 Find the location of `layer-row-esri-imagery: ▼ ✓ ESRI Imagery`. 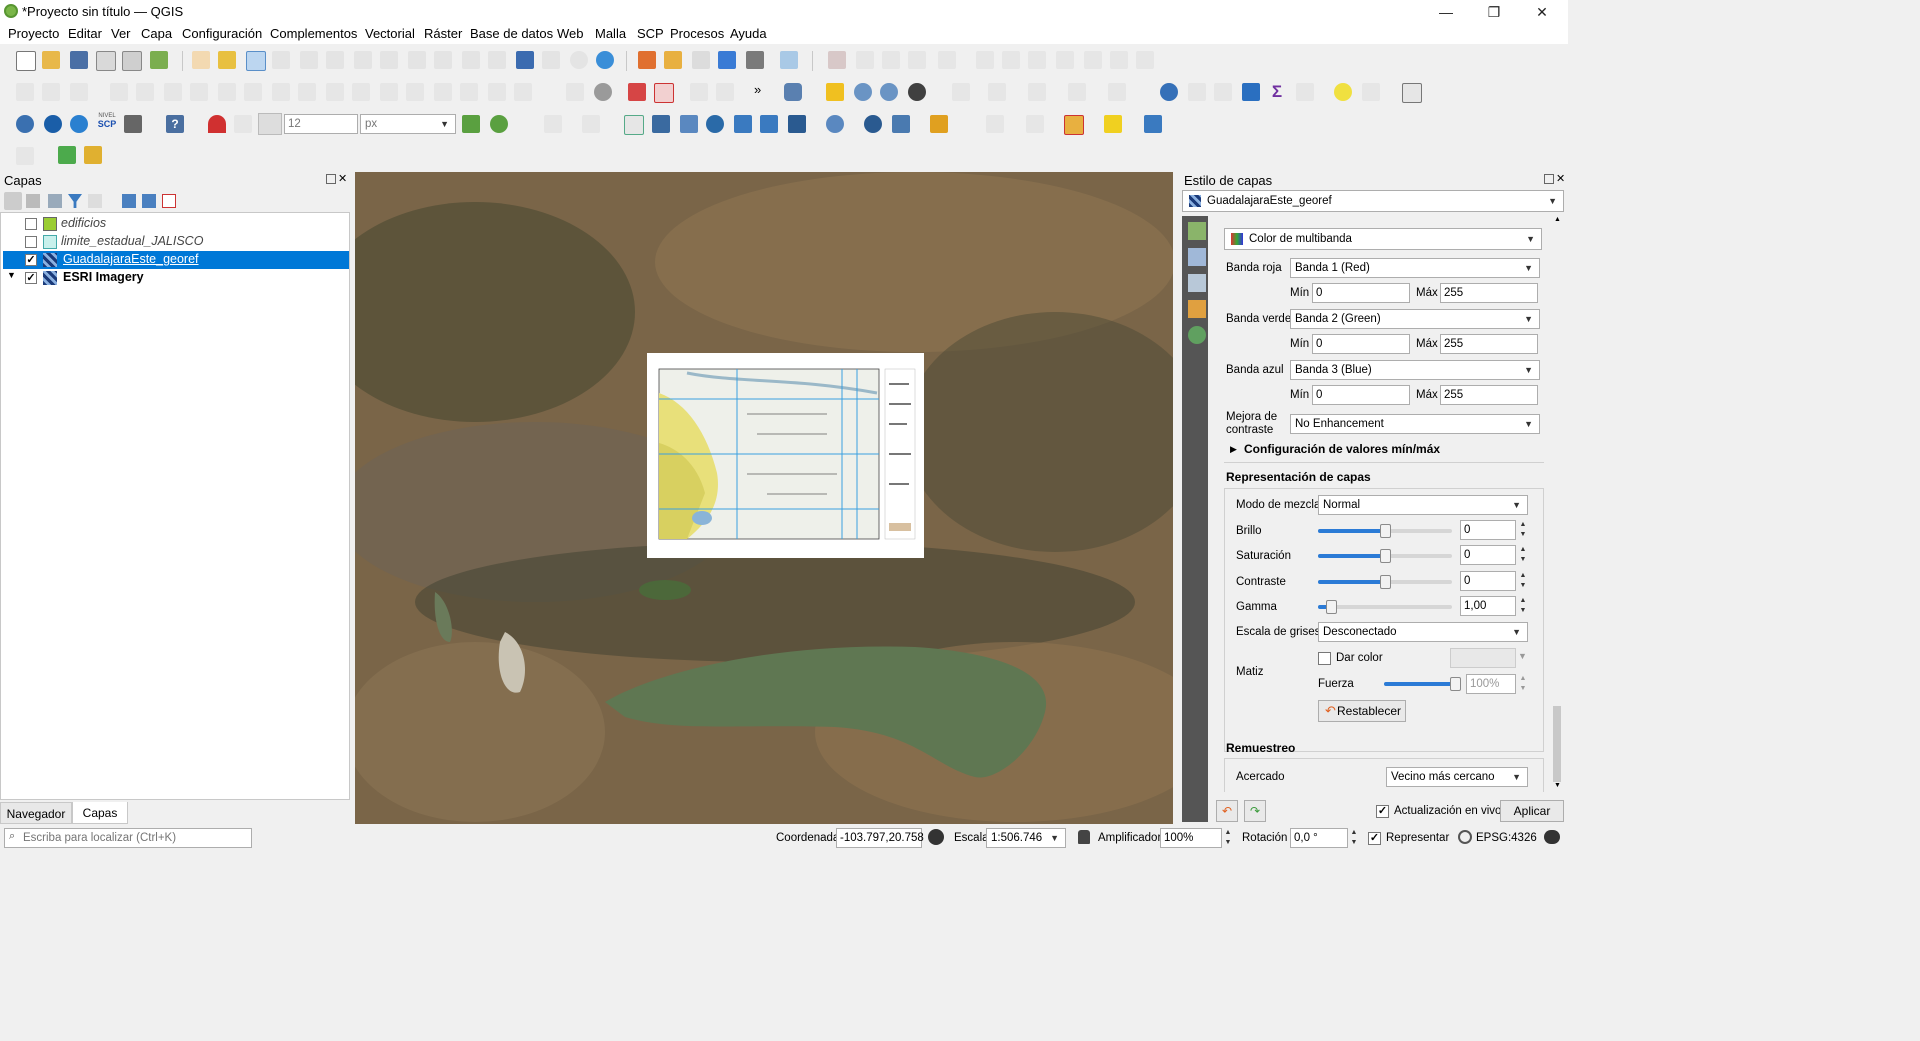

layer-row-esri-imagery: ▼ ✓ ESRI Imagery is located at coordinates (176, 278).